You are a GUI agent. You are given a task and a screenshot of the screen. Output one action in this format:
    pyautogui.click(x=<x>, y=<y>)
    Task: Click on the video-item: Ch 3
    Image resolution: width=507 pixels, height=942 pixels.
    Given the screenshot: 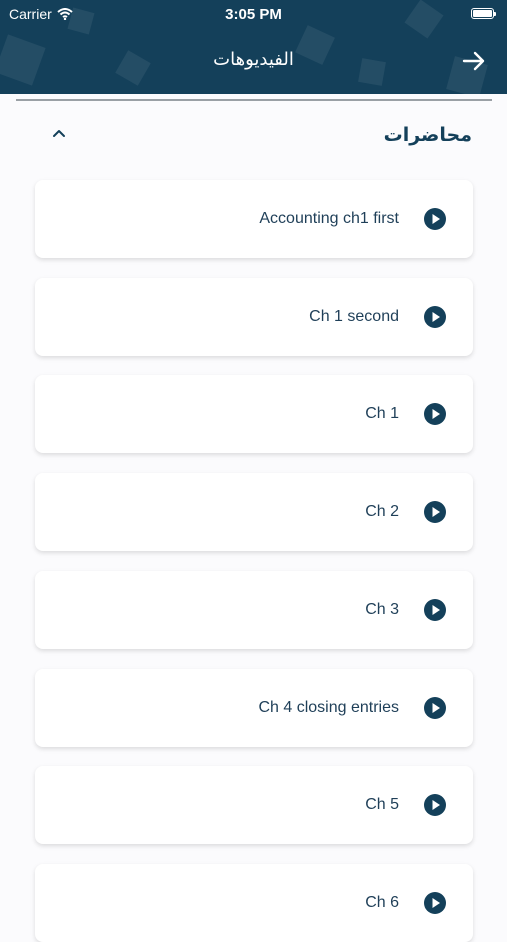 What is the action you would take?
    pyautogui.click(x=254, y=610)
    